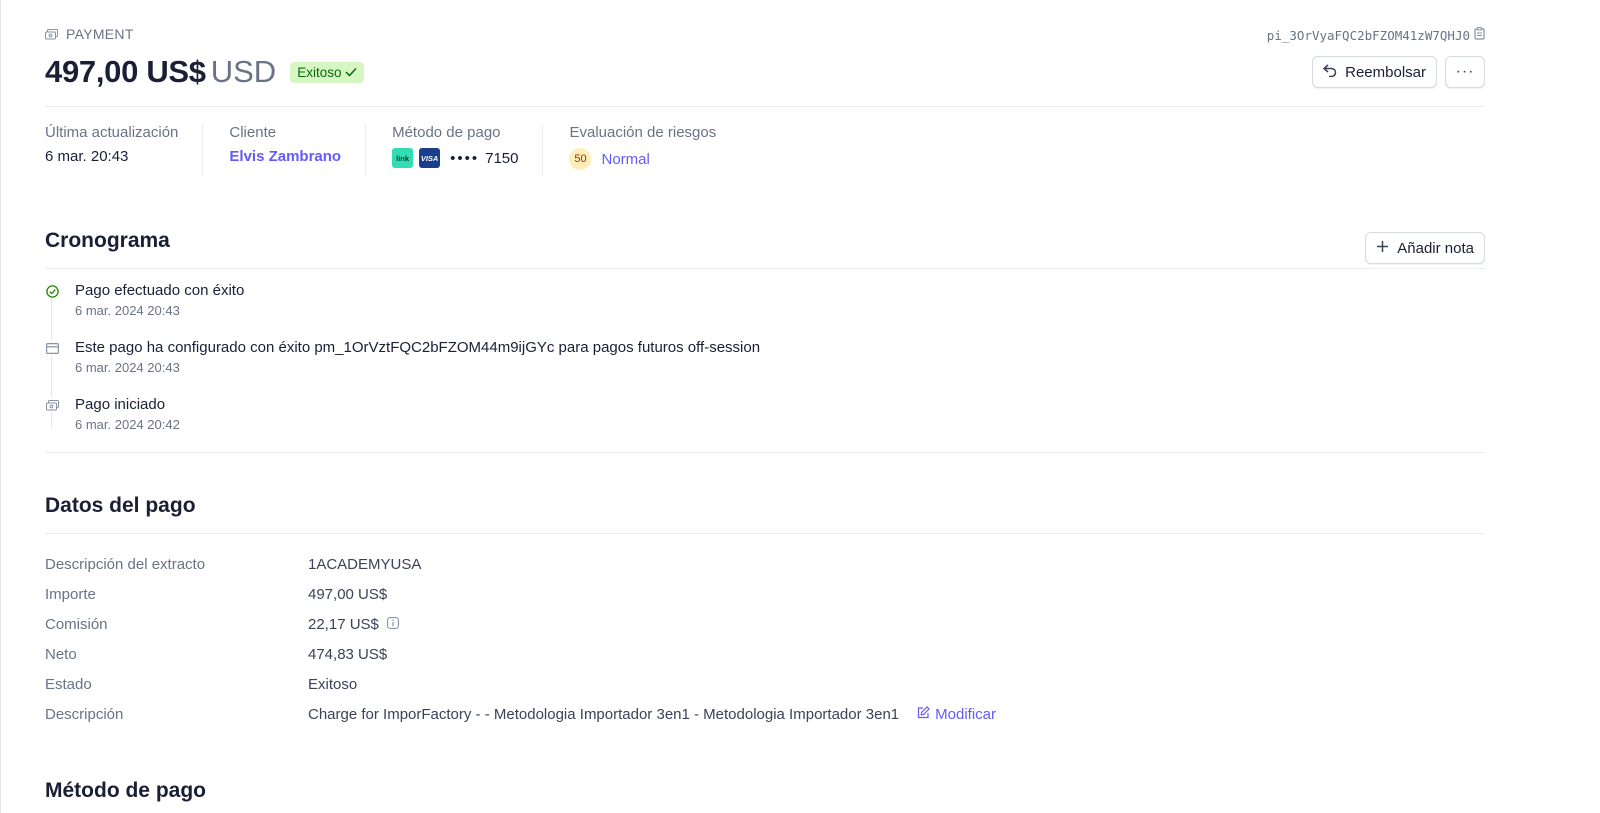 The height and width of the screenshot is (813, 1600). I want to click on card-dots: ••••, so click(465, 158).